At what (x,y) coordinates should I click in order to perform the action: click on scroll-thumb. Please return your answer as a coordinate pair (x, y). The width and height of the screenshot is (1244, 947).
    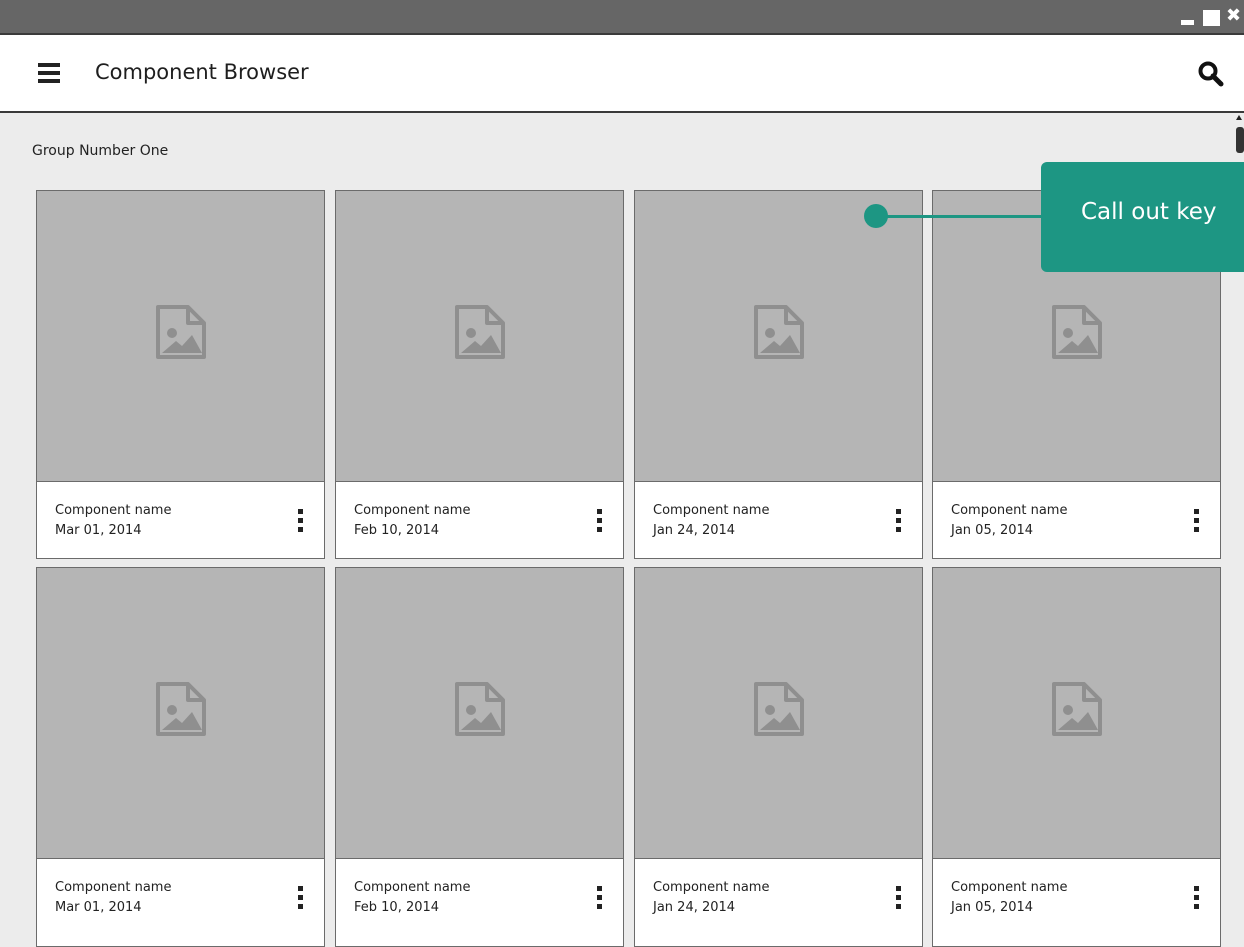
    Looking at the image, I should click on (1240, 140).